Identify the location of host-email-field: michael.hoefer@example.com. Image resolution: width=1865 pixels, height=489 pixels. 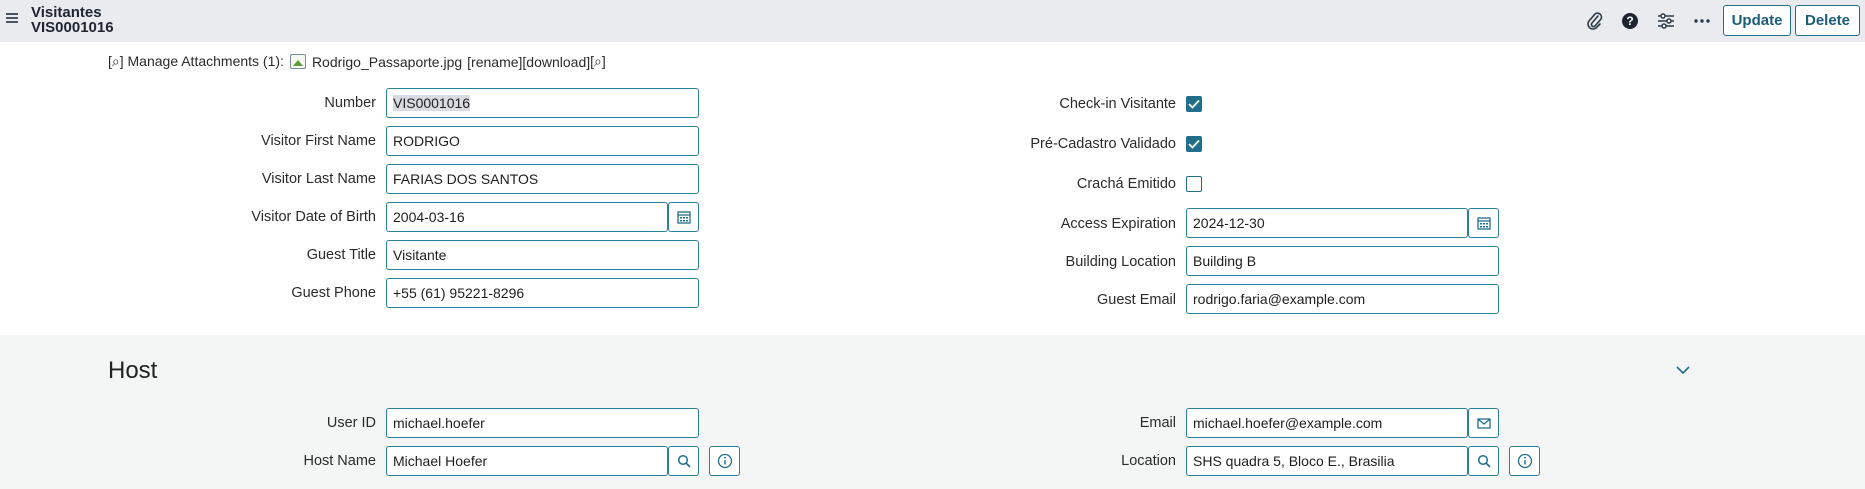
(1327, 423).